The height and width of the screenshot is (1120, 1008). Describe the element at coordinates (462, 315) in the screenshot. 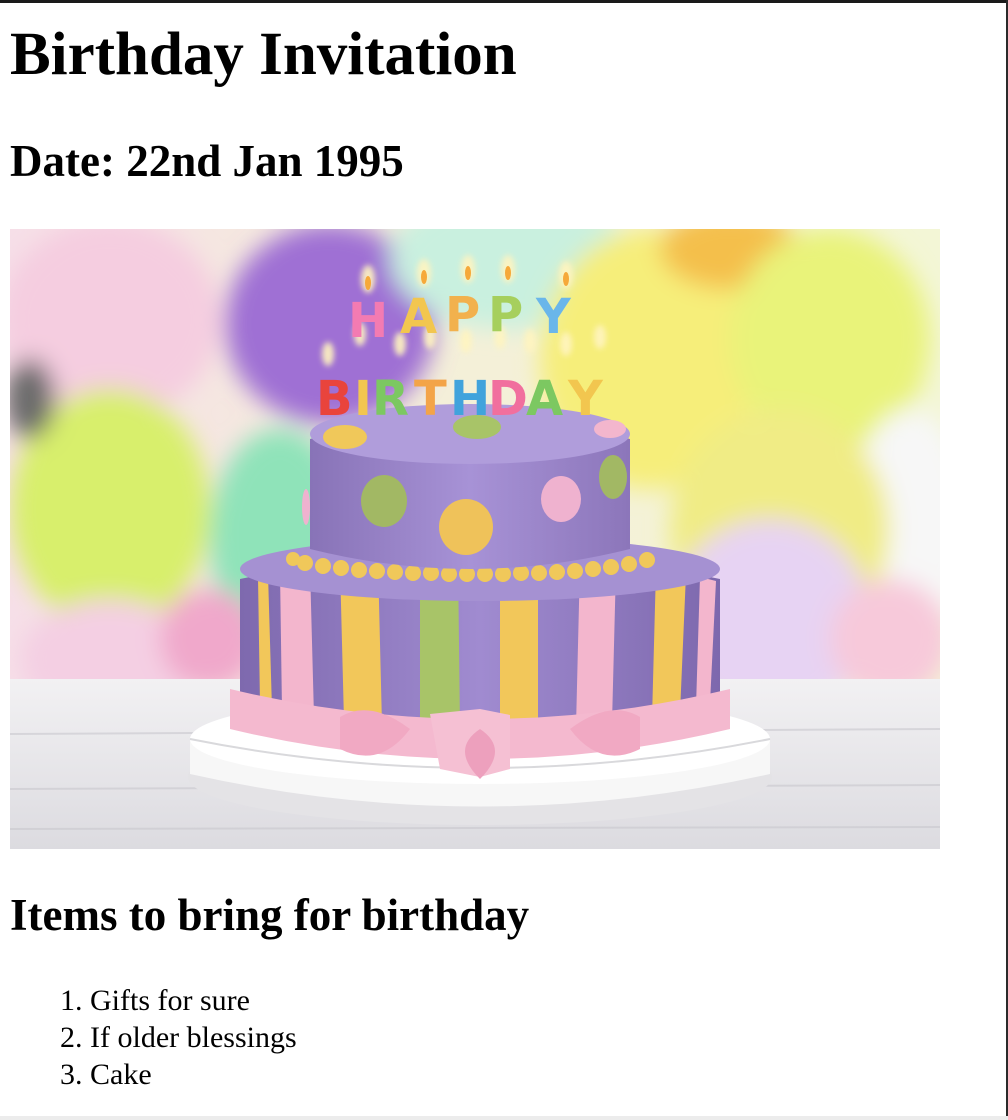

I see `candle-letter-p1: P` at that location.